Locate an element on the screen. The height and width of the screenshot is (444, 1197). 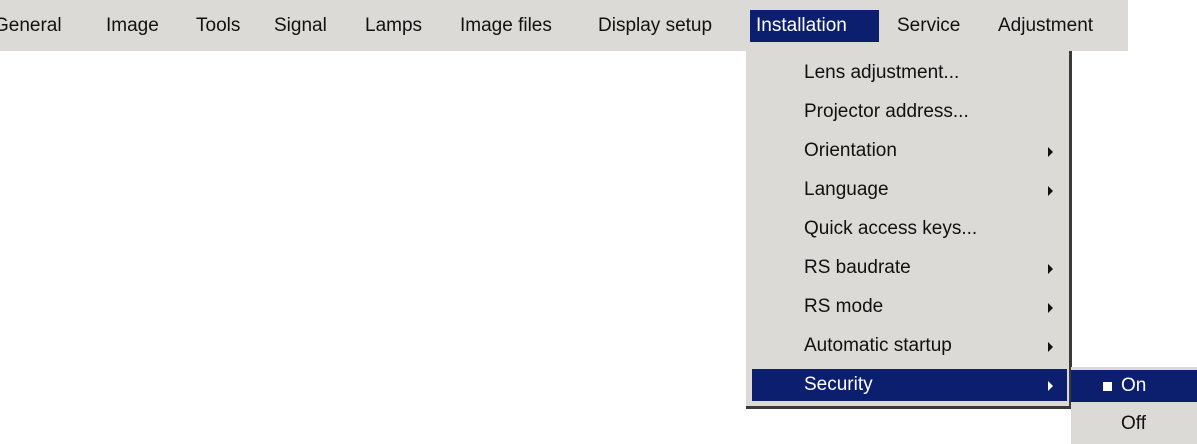
submenu-item-off: Off is located at coordinates (1134, 424).